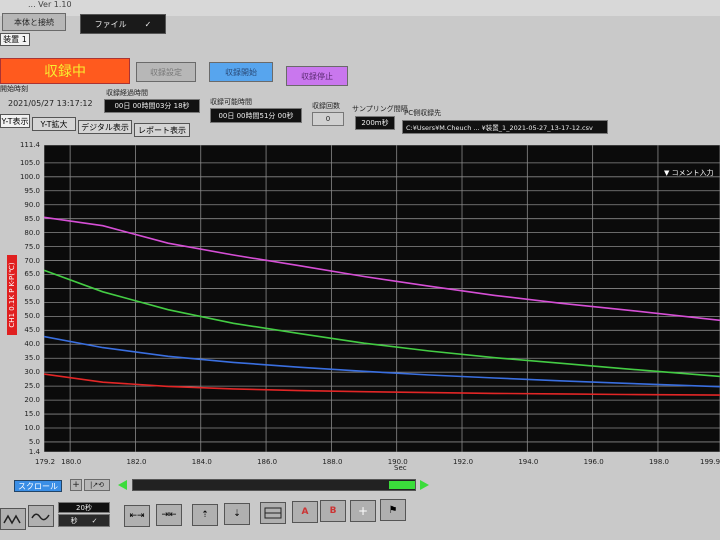  I want to click on y-tick-label: 20.0, so click(32, 400).